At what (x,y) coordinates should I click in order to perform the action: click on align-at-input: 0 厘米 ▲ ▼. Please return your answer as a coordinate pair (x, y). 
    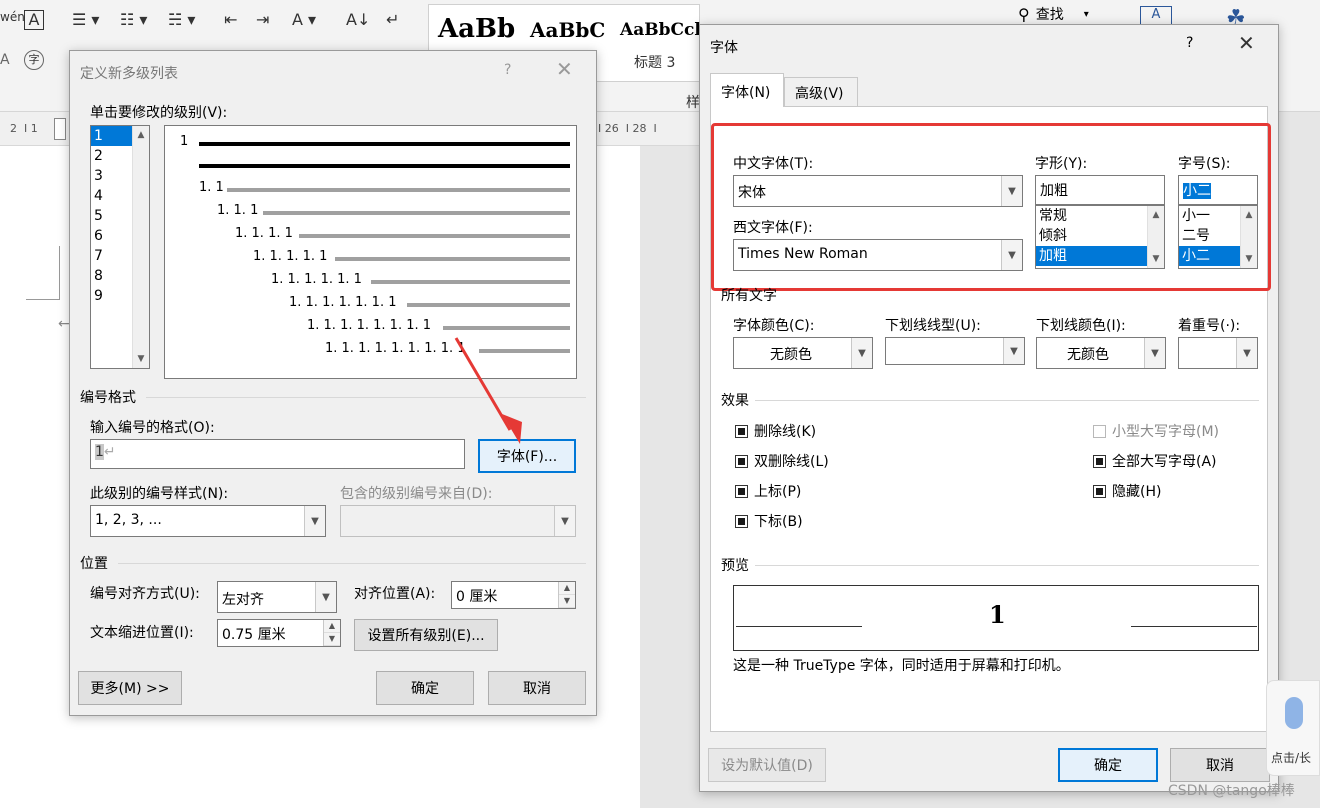
    Looking at the image, I should click on (513, 595).